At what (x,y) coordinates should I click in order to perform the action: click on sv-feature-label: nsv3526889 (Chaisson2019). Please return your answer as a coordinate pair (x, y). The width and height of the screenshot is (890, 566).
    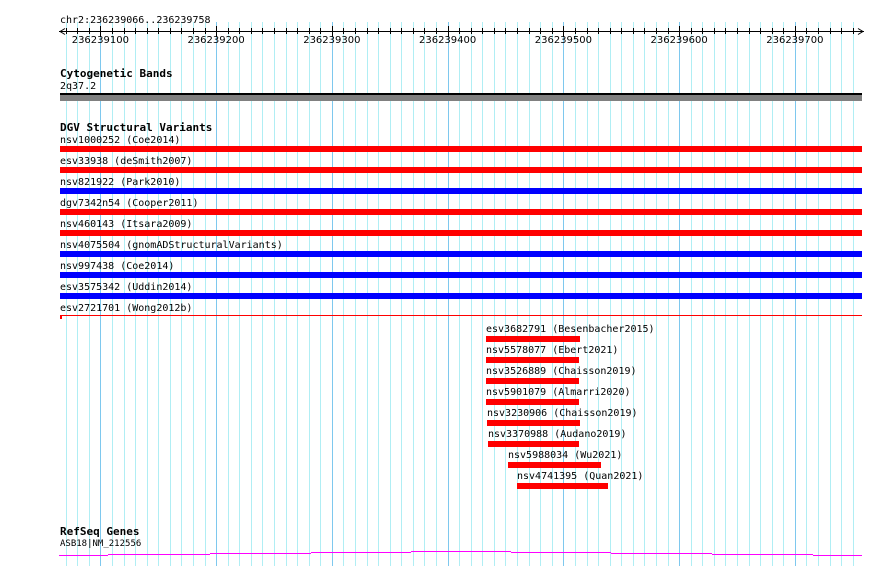
    Looking at the image, I should click on (561, 371).